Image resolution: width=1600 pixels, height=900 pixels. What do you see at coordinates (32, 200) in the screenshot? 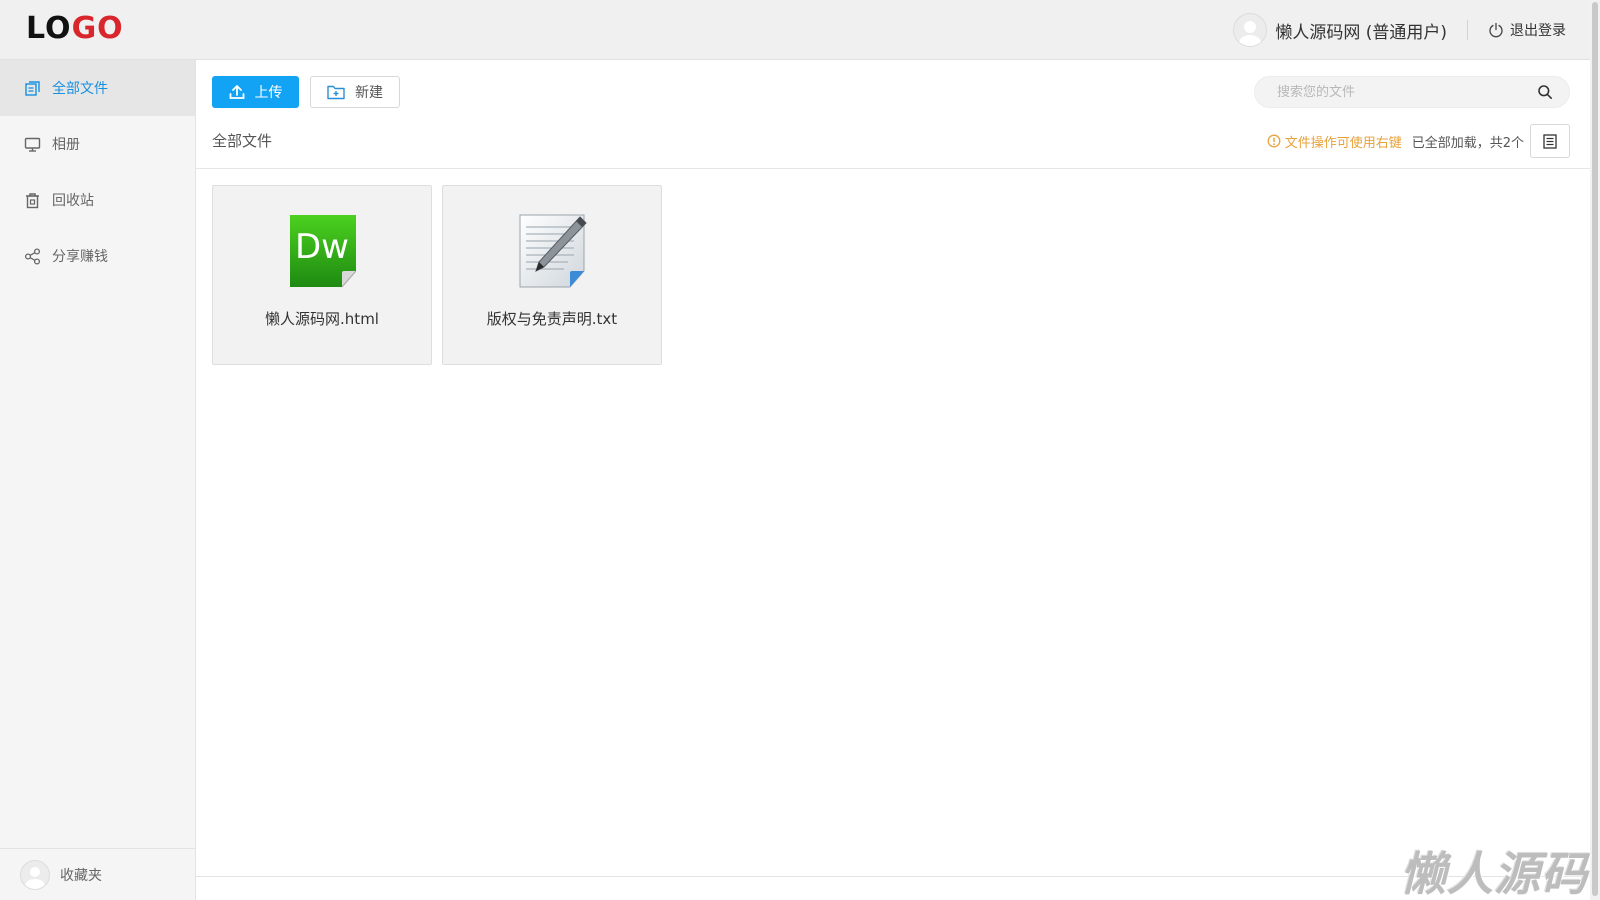
I see `trash-icon` at bounding box center [32, 200].